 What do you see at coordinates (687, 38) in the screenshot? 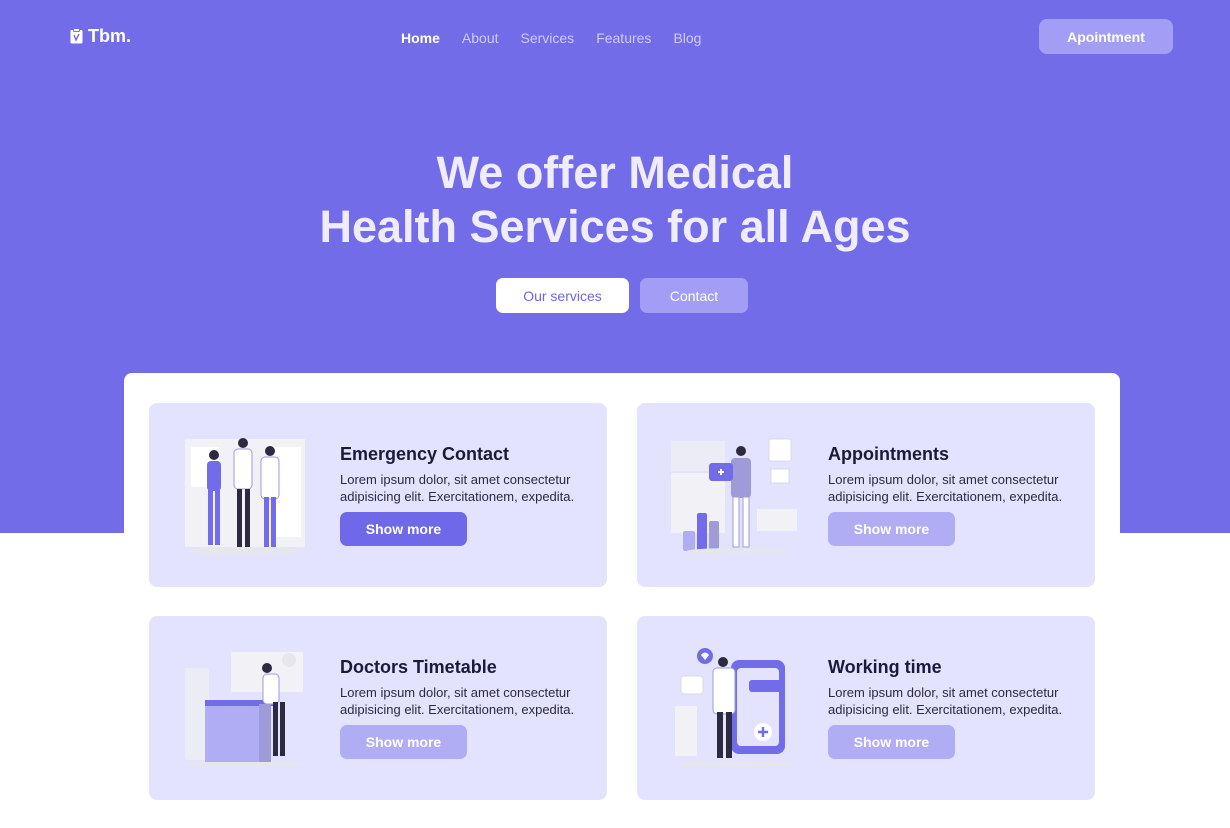
I see `nav-item-blog: Blog` at bounding box center [687, 38].